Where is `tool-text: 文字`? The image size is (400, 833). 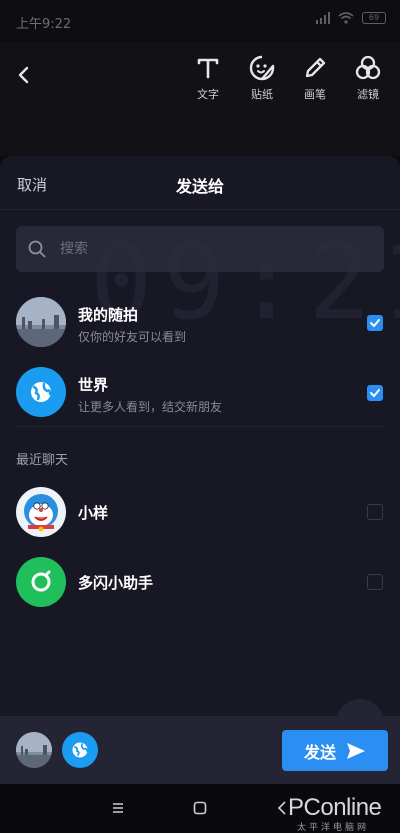
tool-text: 文字 is located at coordinates (208, 78).